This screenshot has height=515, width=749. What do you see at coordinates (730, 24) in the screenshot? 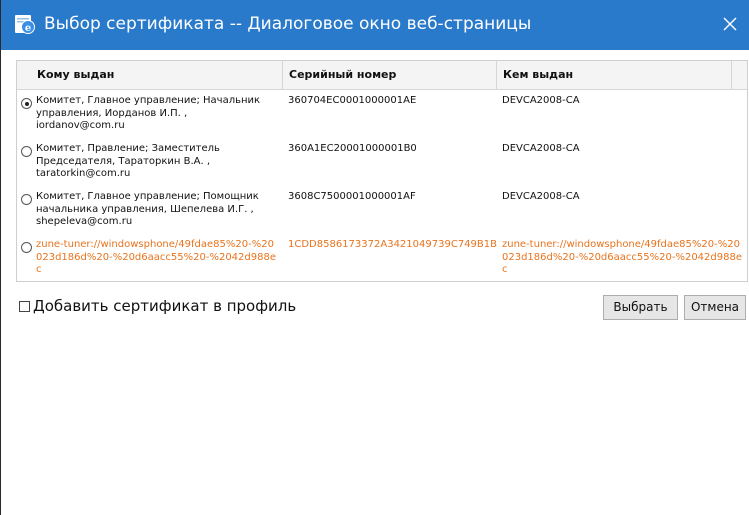
I see `close-icon` at bounding box center [730, 24].